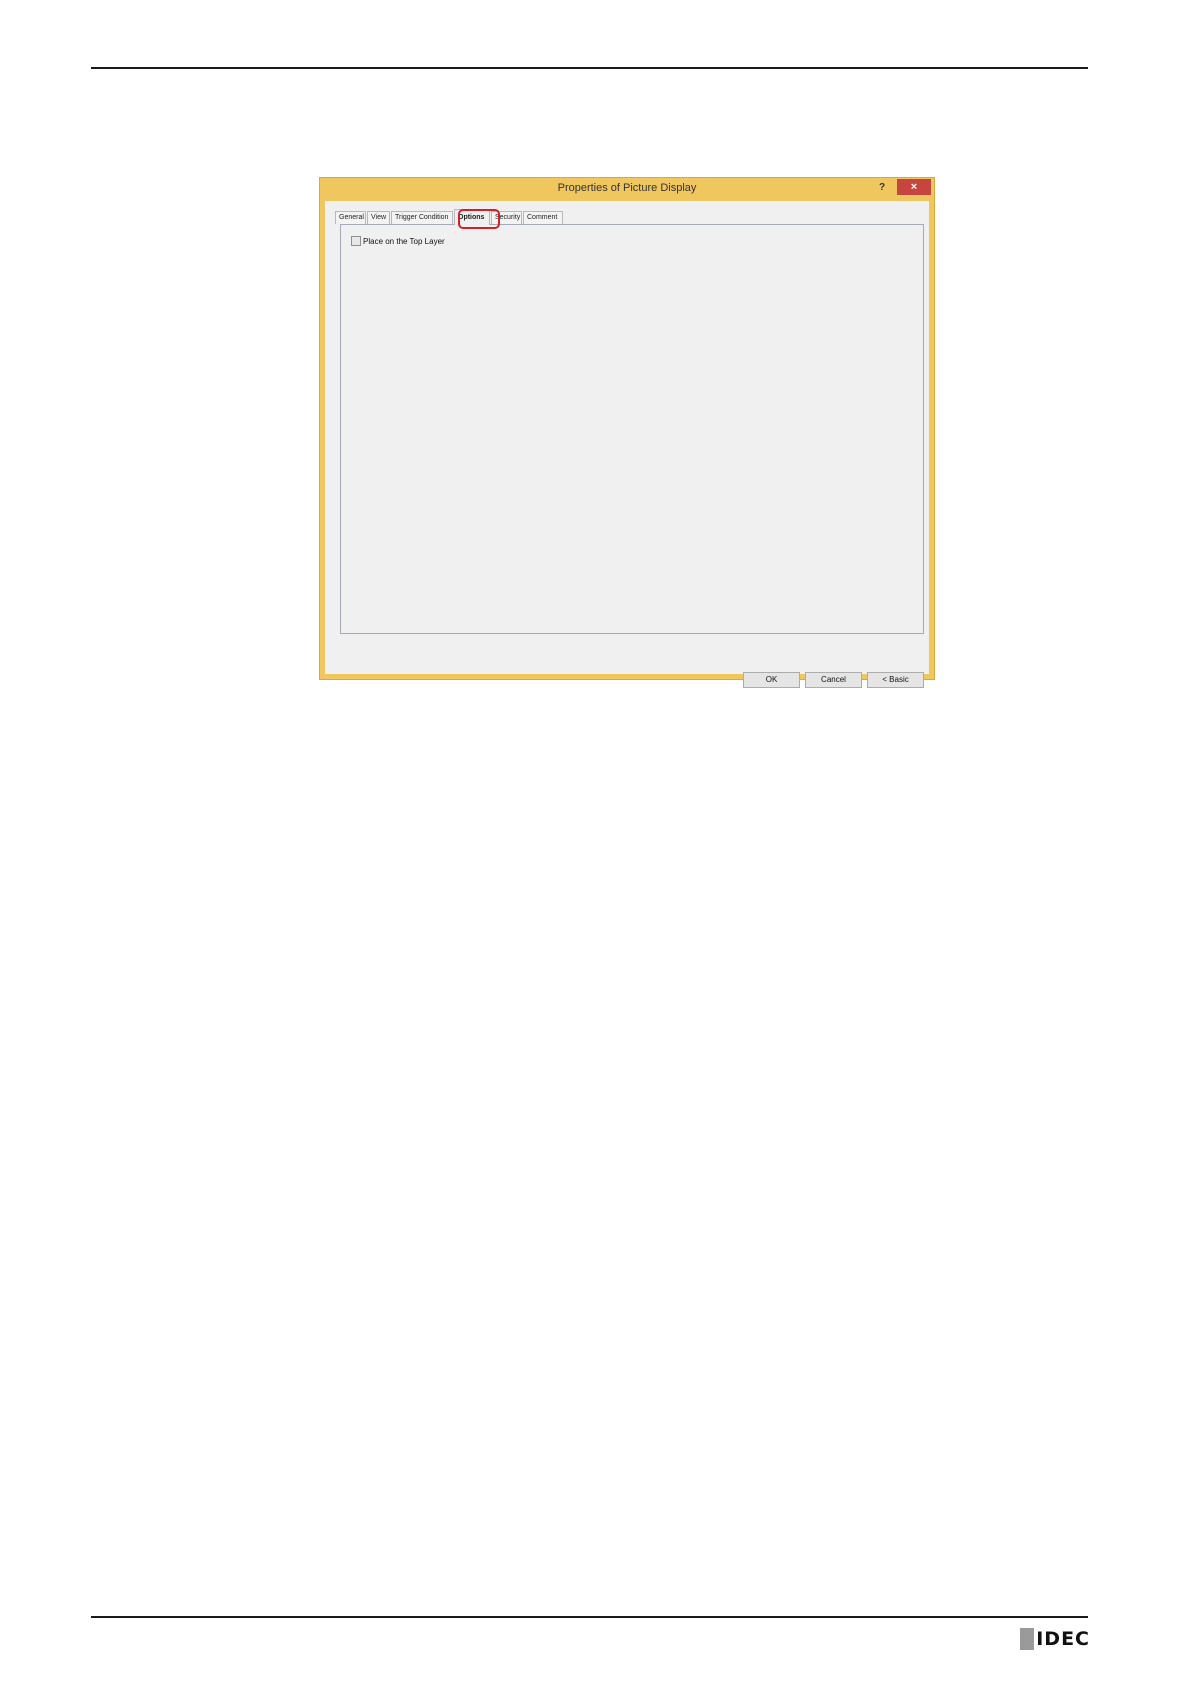  I want to click on header-rule, so click(589, 68).